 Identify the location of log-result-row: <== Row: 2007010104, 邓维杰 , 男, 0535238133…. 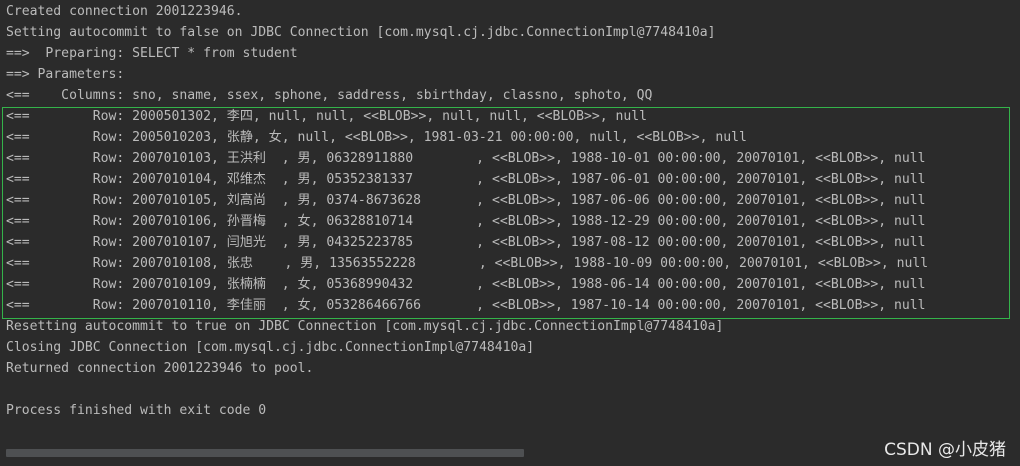
(466, 179).